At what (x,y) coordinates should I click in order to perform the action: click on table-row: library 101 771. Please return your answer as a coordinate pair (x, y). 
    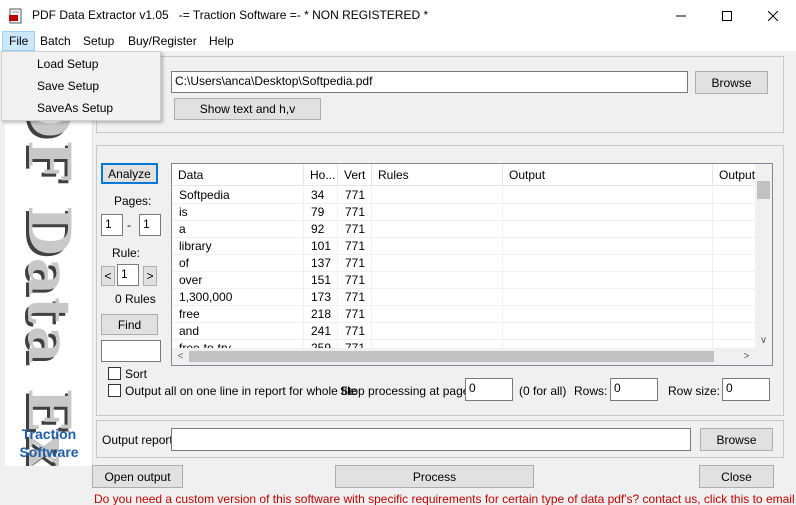
    Looking at the image, I should click on (464, 246).